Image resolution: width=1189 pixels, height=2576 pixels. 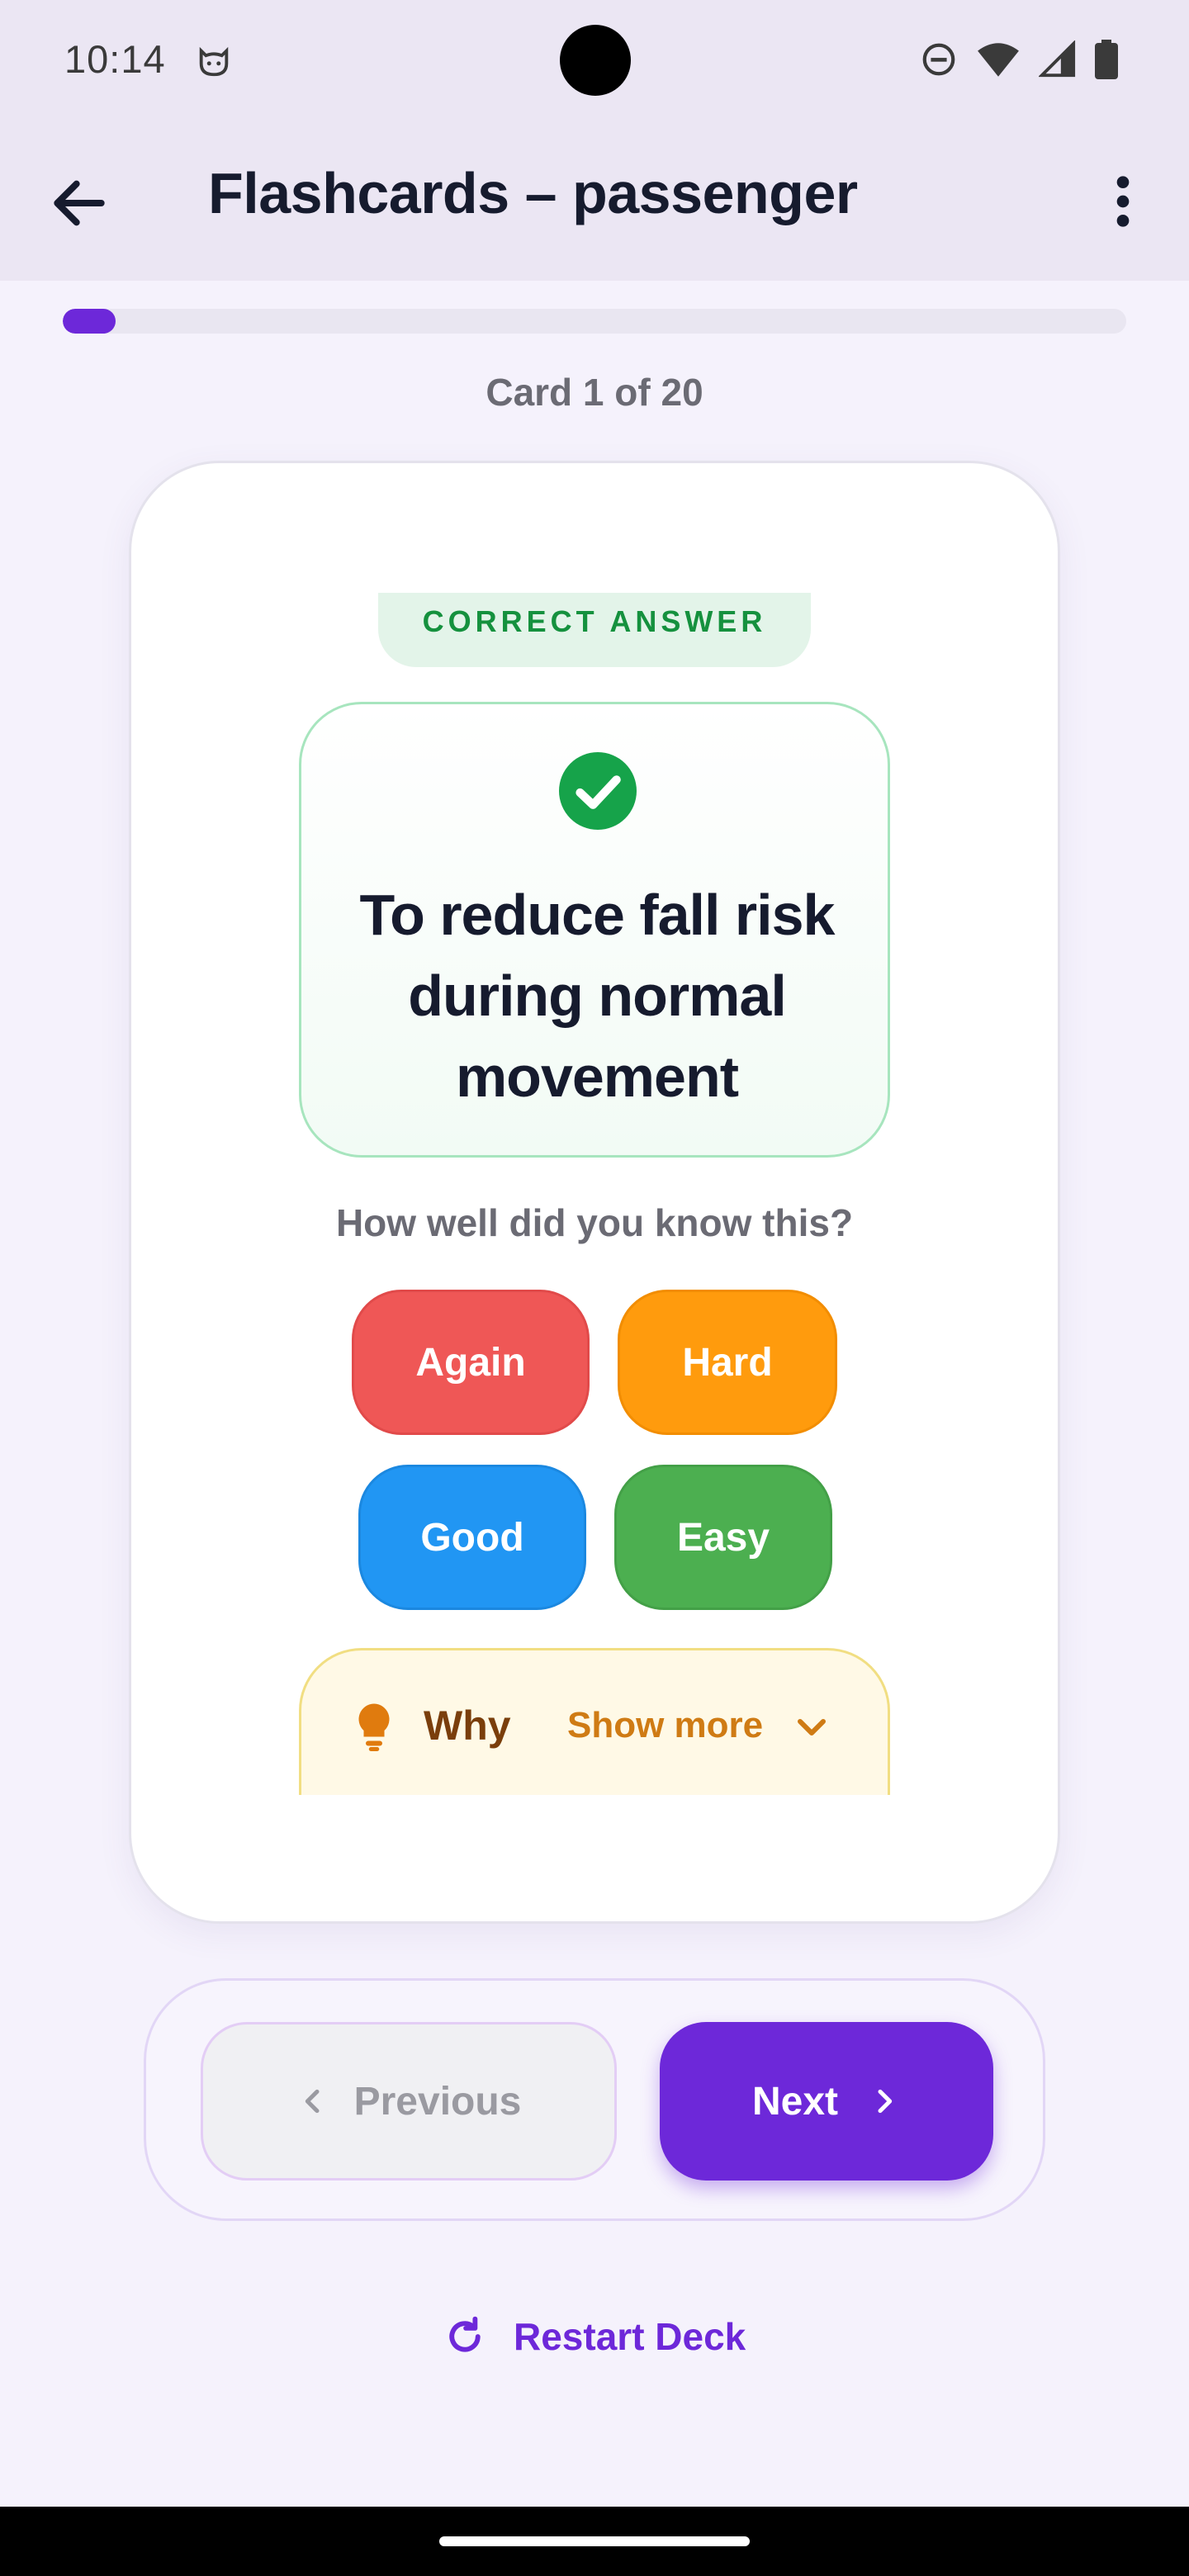 What do you see at coordinates (89, 321) in the screenshot?
I see `deck-progress-fill` at bounding box center [89, 321].